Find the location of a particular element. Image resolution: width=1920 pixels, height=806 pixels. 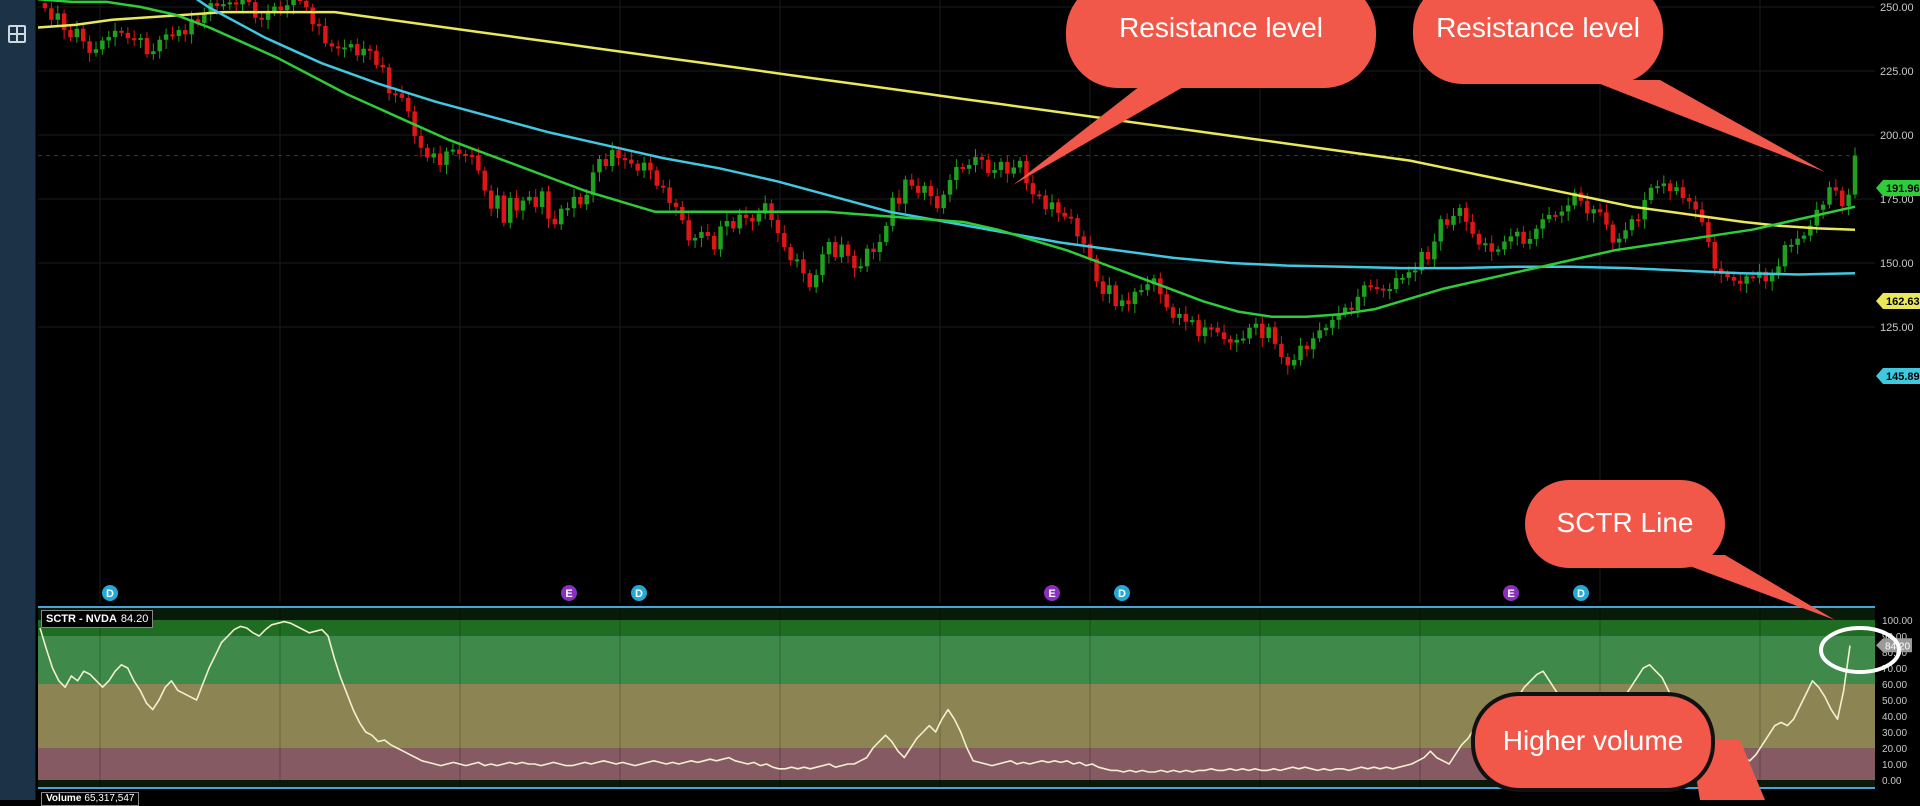

price-tag-label-1: 162.63 is located at coordinates (1903, 302).